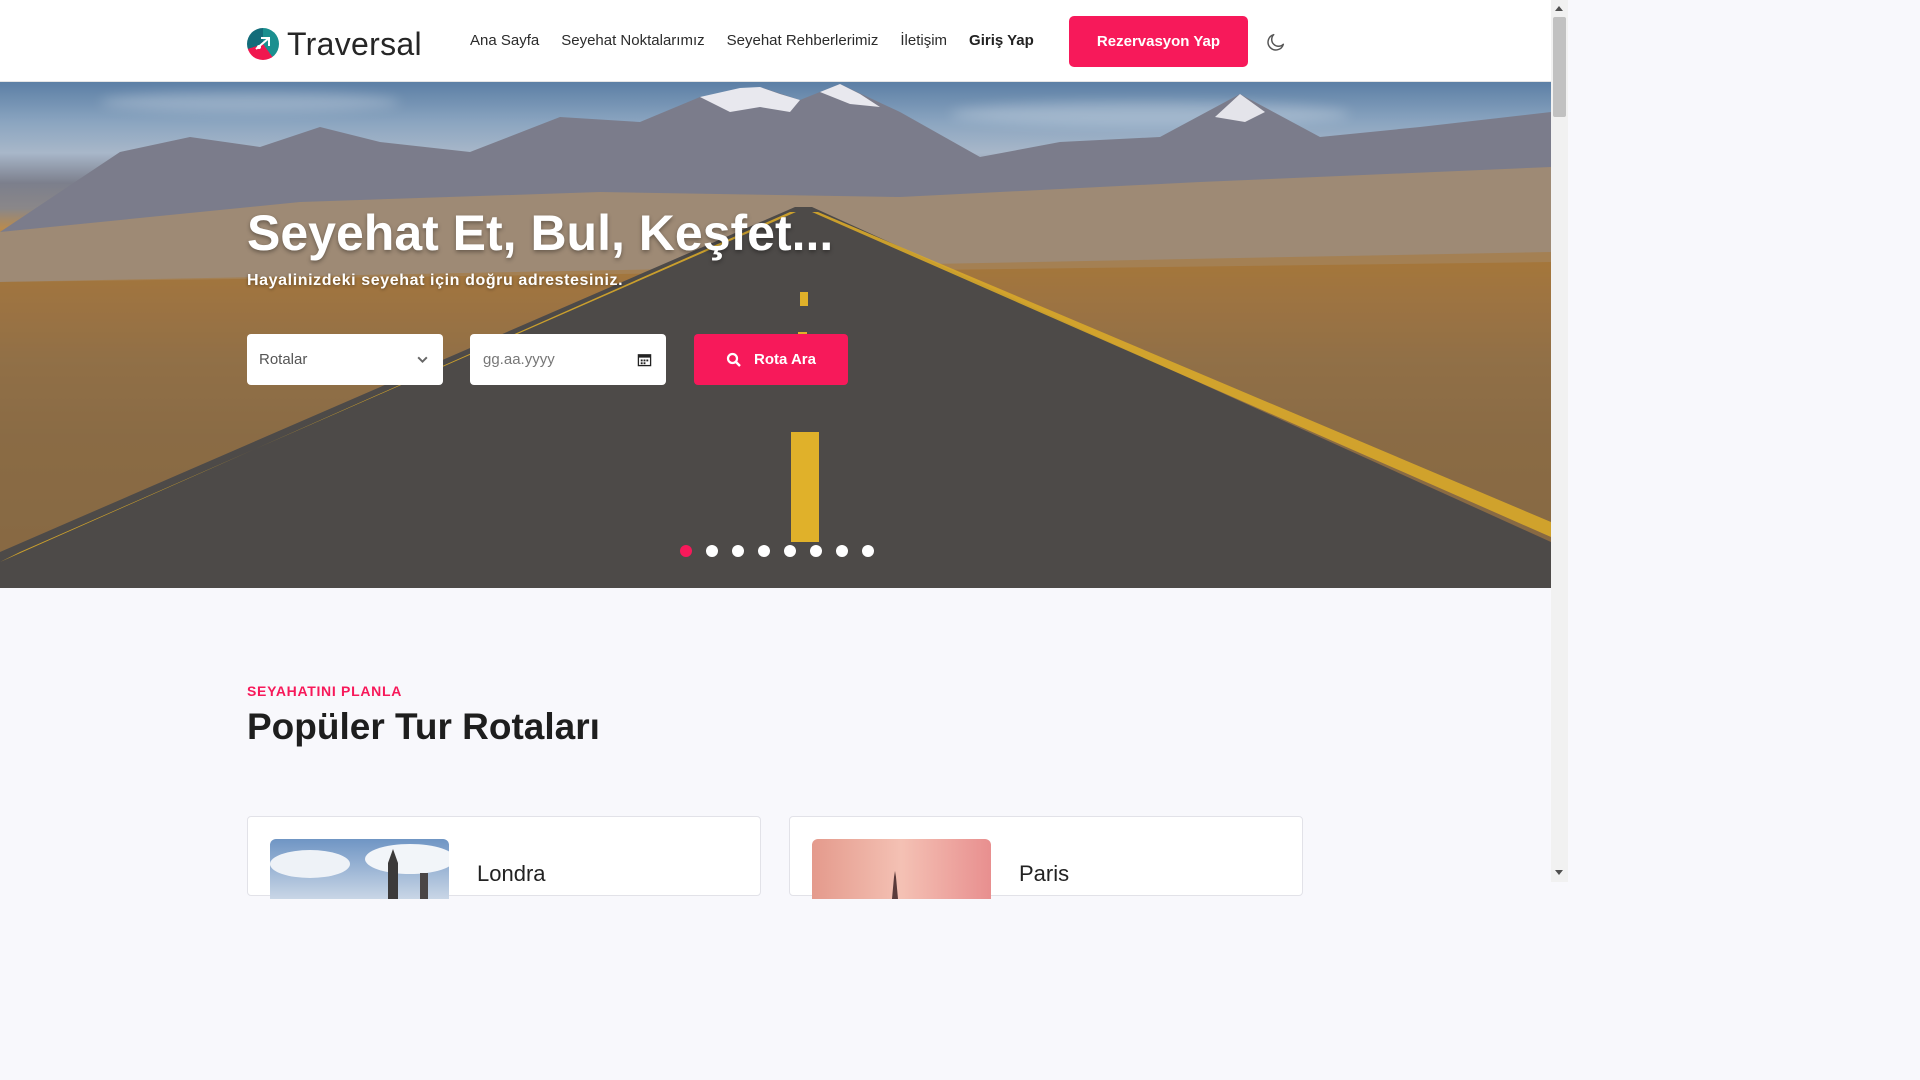 The height and width of the screenshot is (1080, 1920). I want to click on nav-item-contact: İletişim, so click(923, 40).